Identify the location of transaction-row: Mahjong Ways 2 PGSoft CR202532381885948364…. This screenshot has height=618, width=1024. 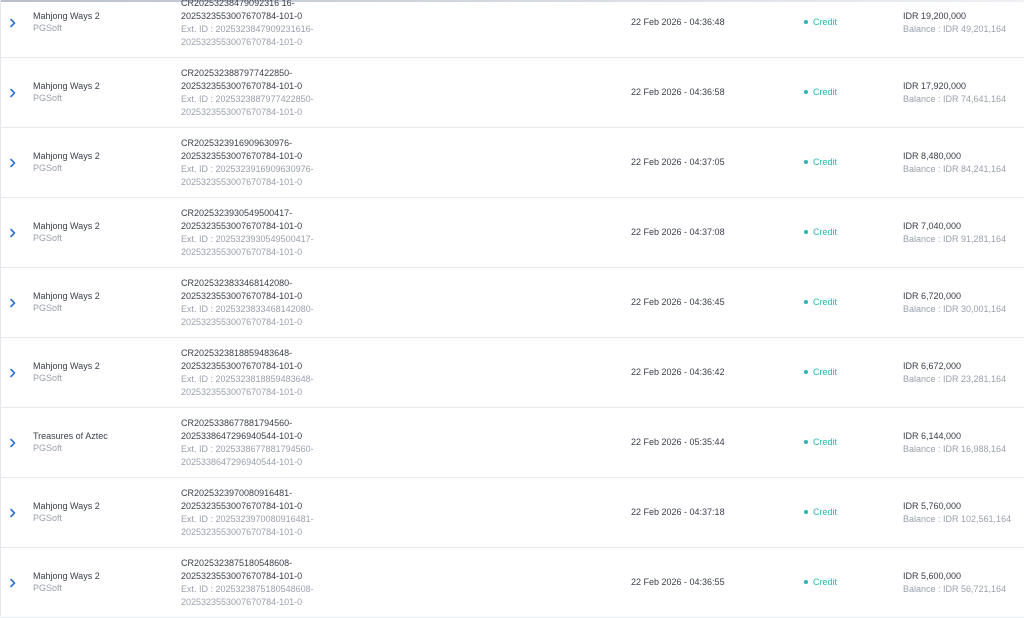
(512, 373).